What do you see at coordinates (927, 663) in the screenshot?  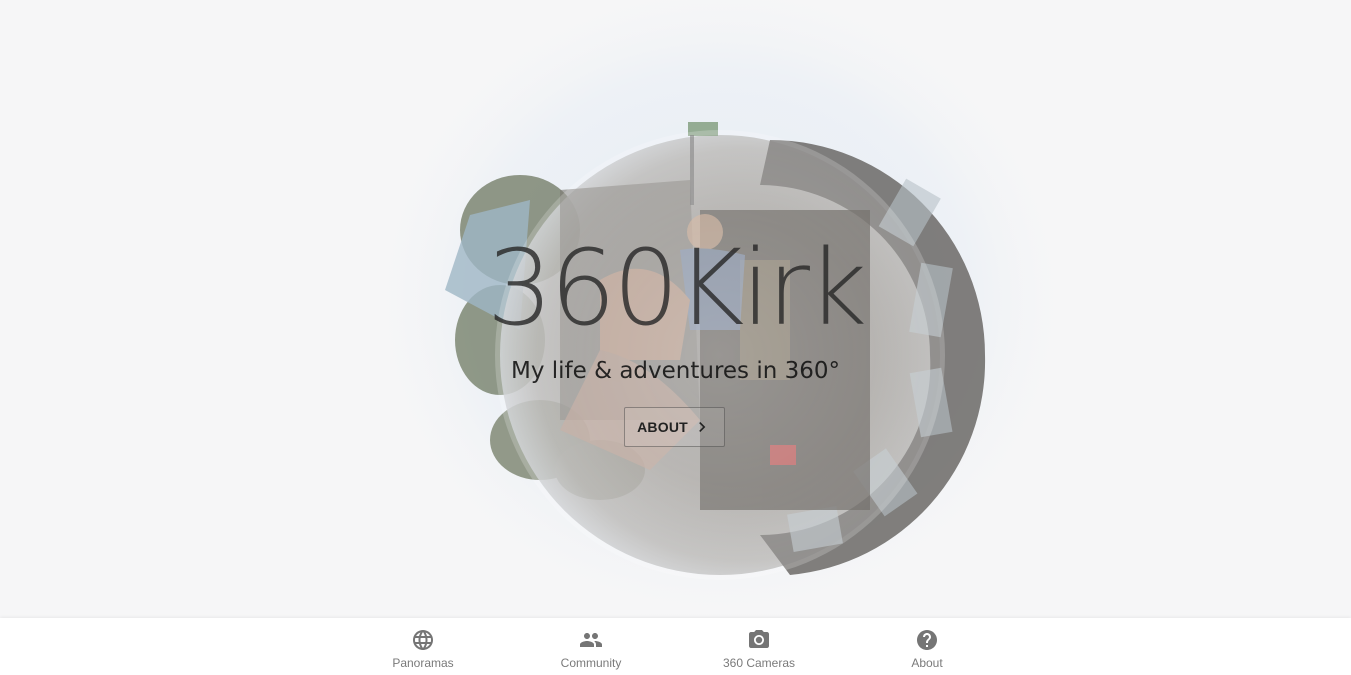 I see `nav-label-about: About` at bounding box center [927, 663].